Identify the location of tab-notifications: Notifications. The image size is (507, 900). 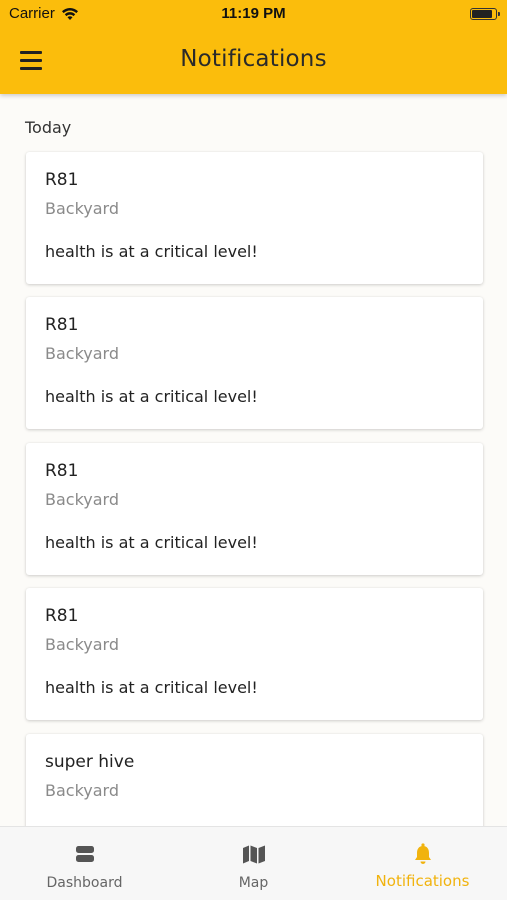
(422, 863).